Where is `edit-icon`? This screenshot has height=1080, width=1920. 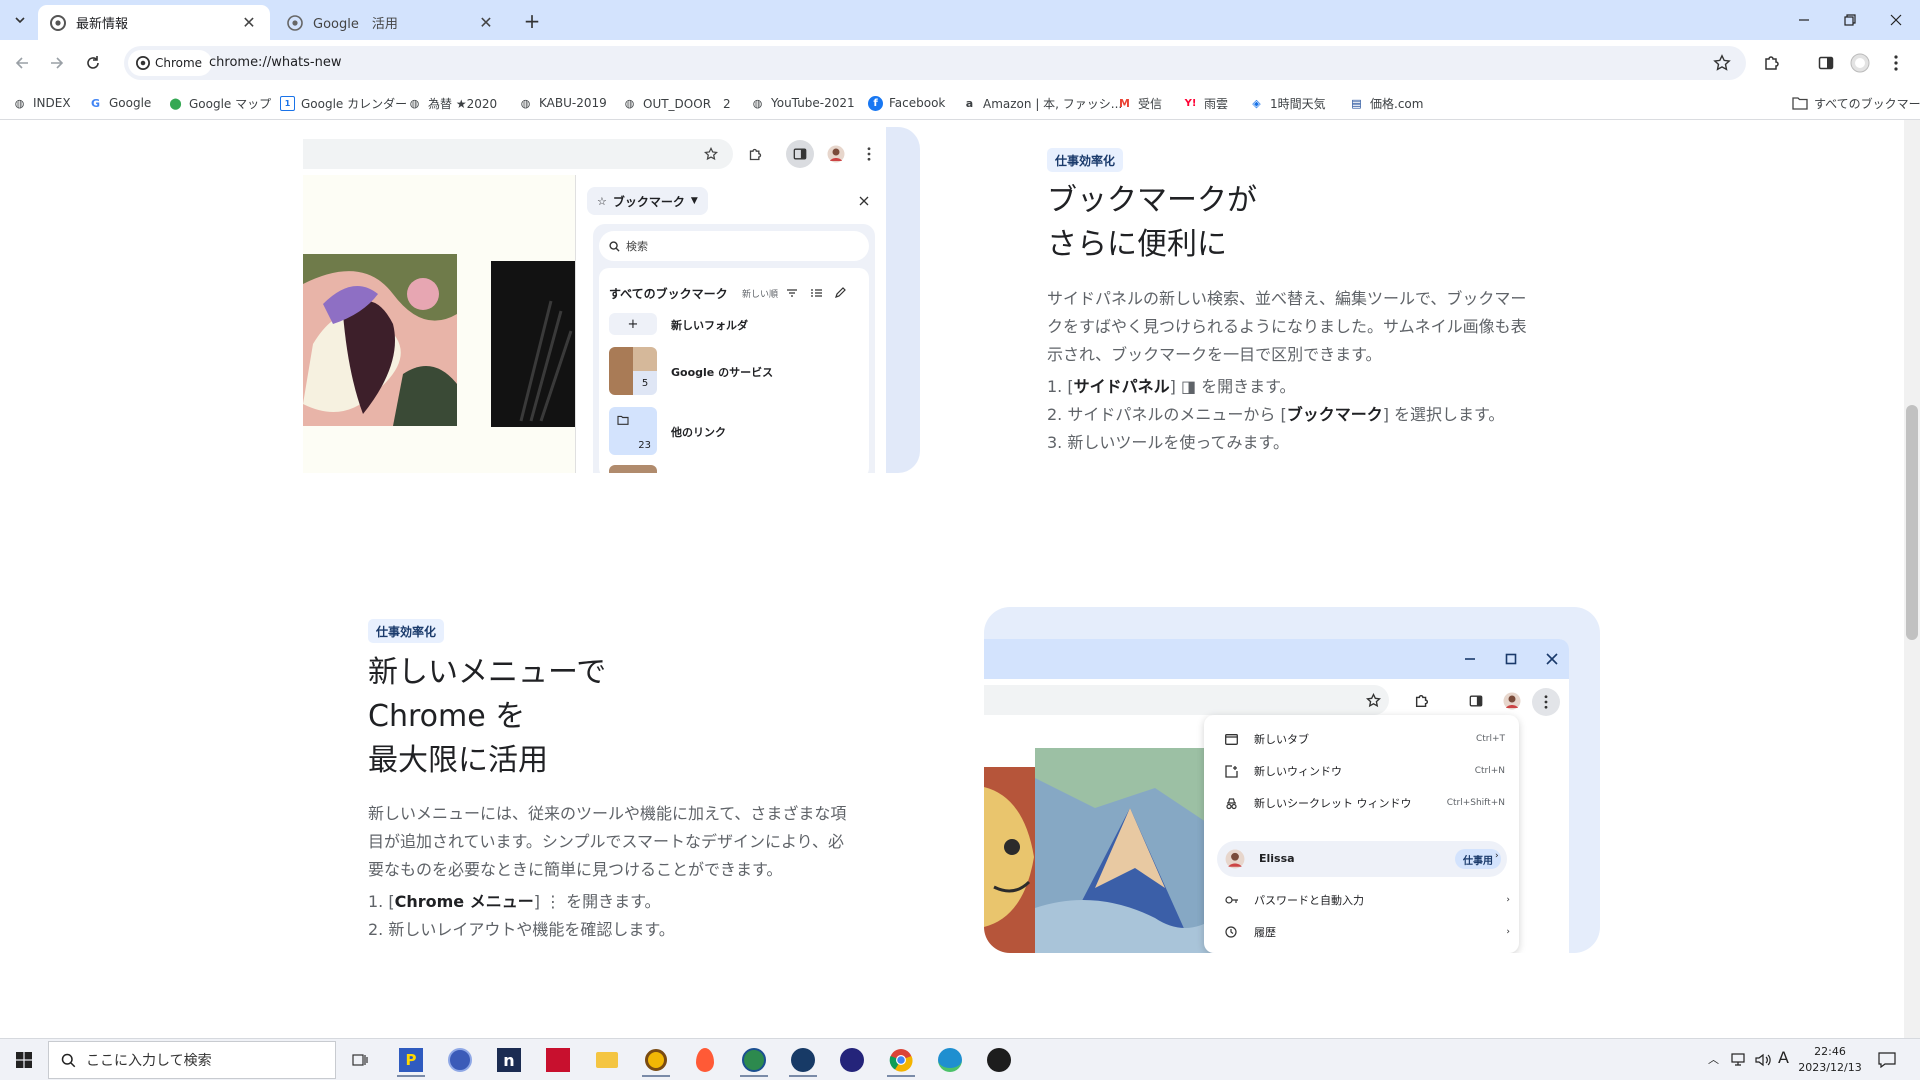
edit-icon is located at coordinates (840, 292).